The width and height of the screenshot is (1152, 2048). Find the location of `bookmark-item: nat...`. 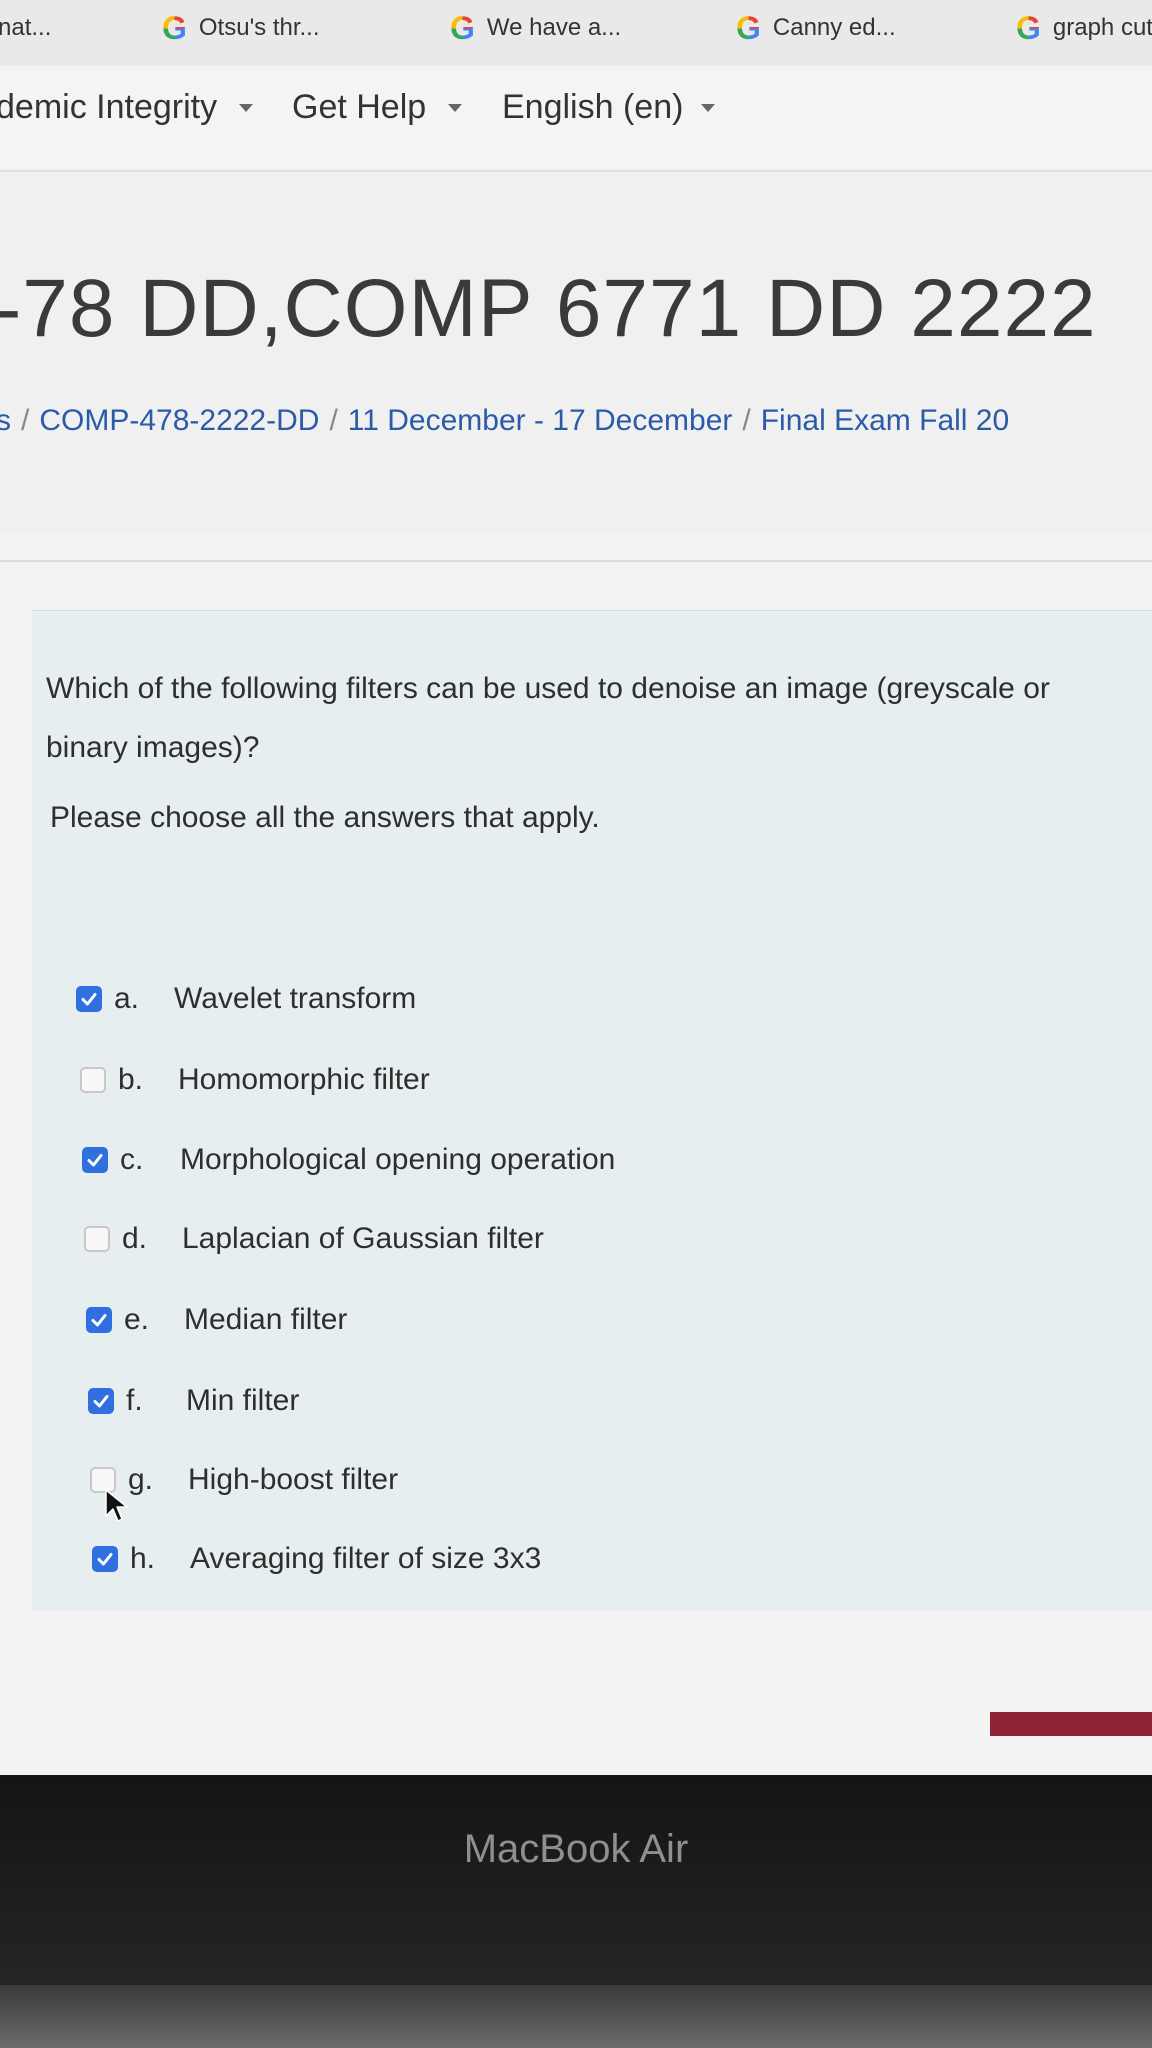

bookmark-item: nat... is located at coordinates (25, 28).